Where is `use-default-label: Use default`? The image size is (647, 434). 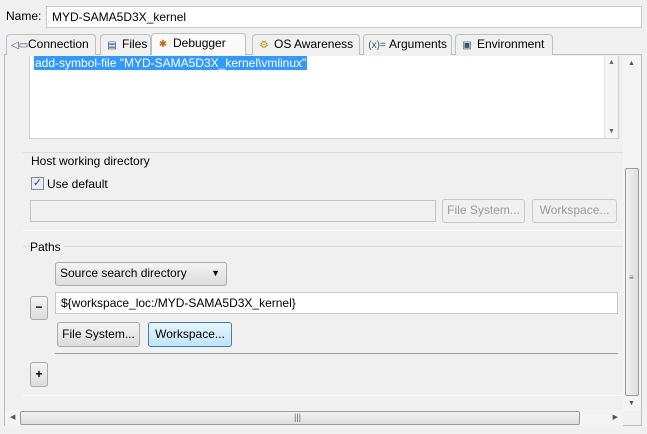 use-default-label: Use default is located at coordinates (77, 184).